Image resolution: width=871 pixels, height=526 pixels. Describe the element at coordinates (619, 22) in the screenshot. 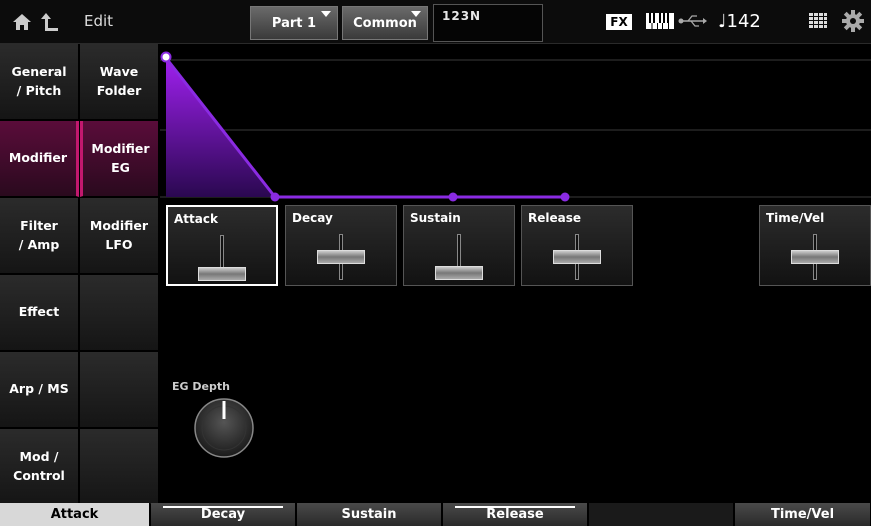

I see `fx-badge: FX` at that location.